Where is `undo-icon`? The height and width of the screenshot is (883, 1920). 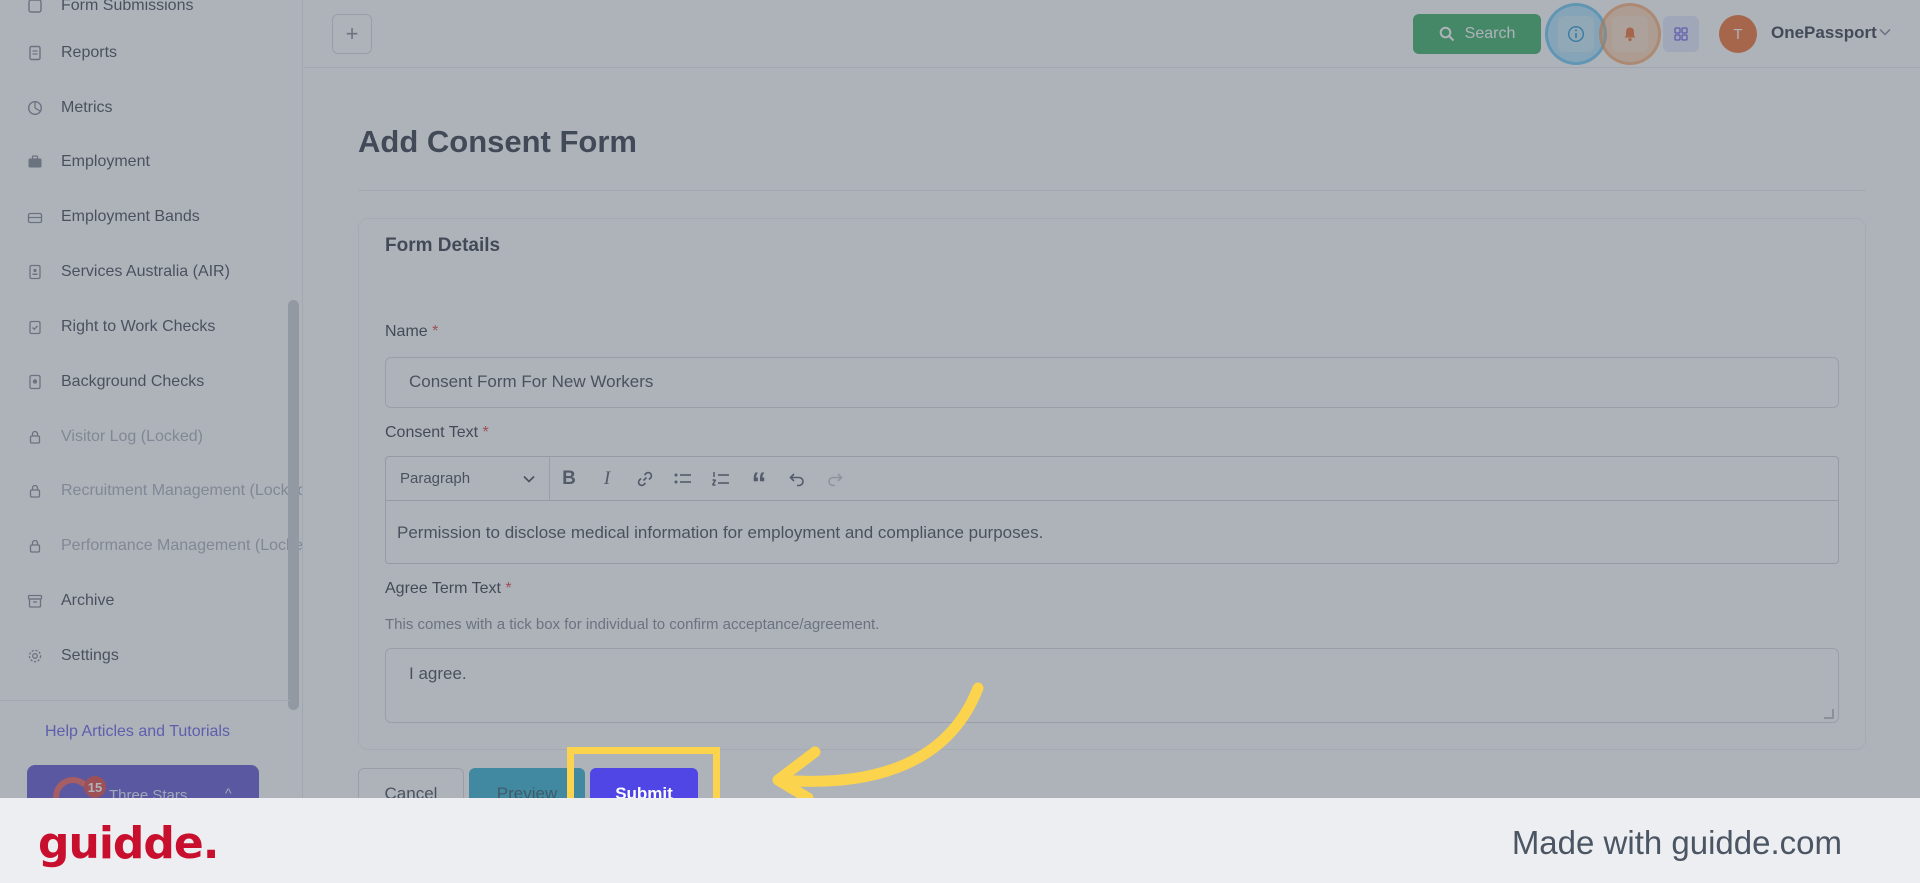 undo-icon is located at coordinates (796, 479).